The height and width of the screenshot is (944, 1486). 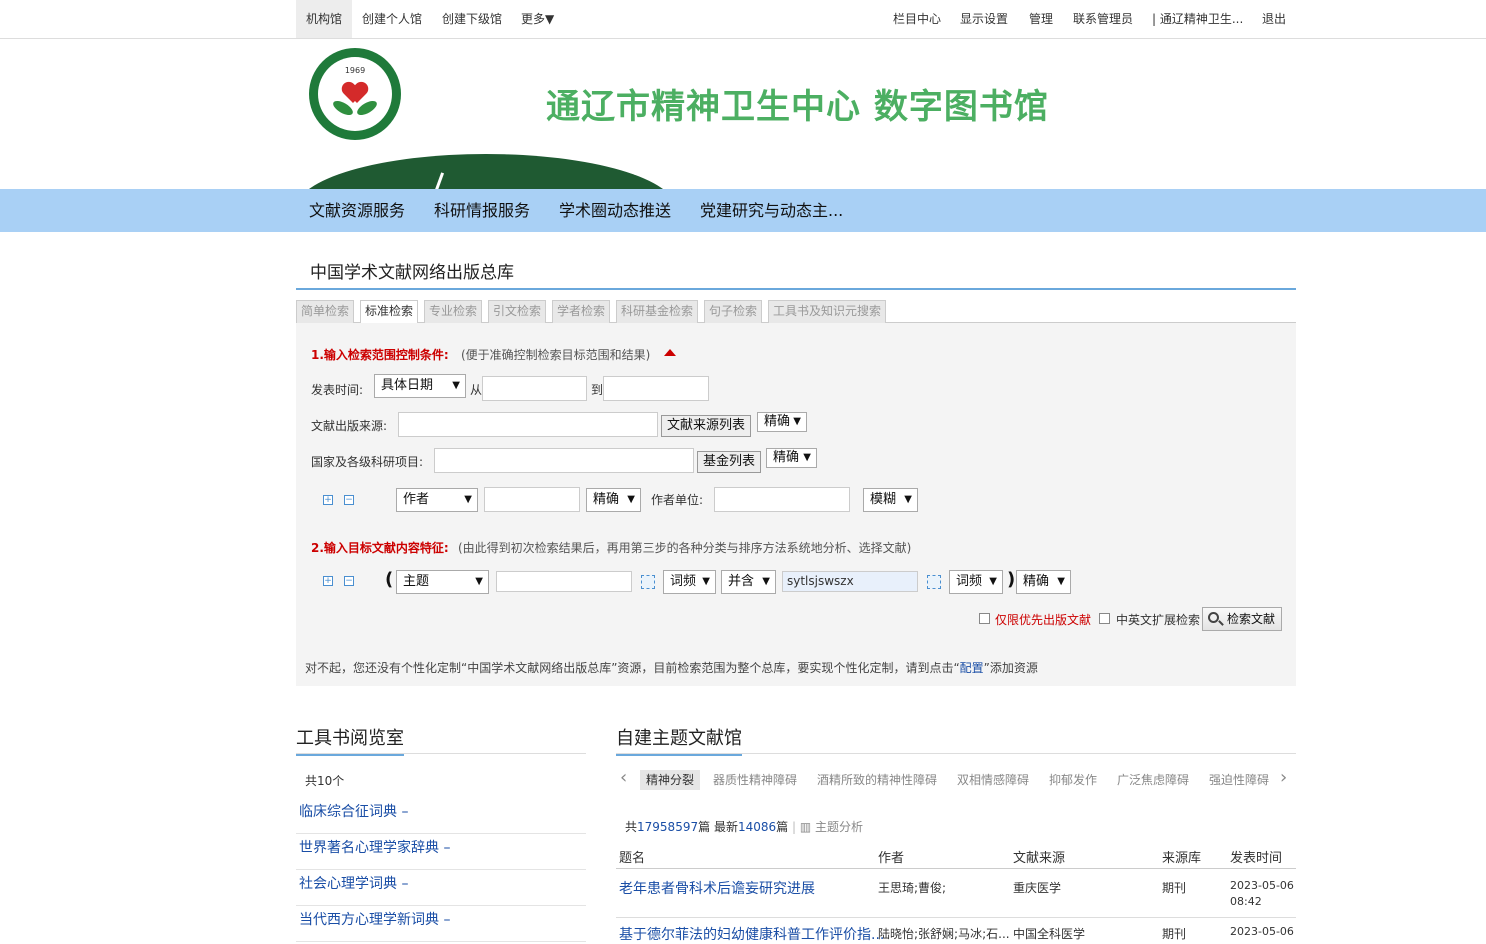 I want to click on unit-match-select: 模糊 ▼, so click(x=890, y=500).